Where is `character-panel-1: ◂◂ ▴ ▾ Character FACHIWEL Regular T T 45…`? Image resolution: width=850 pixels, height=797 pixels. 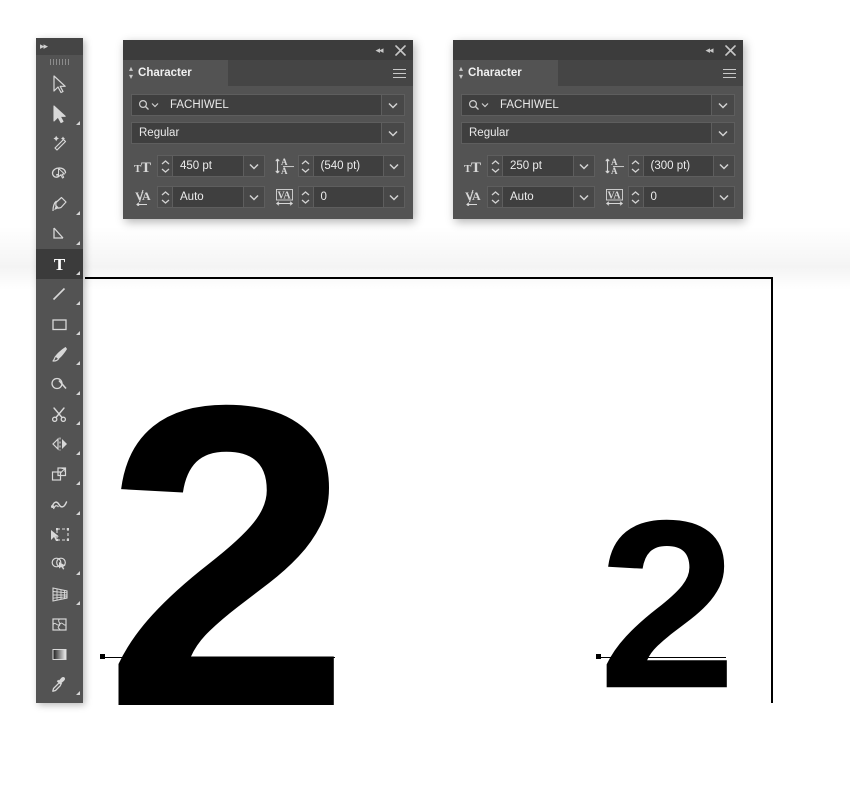 character-panel-1: ◂◂ ▴ ▾ Character FACHIWEL Regular T T 45… is located at coordinates (268, 129).